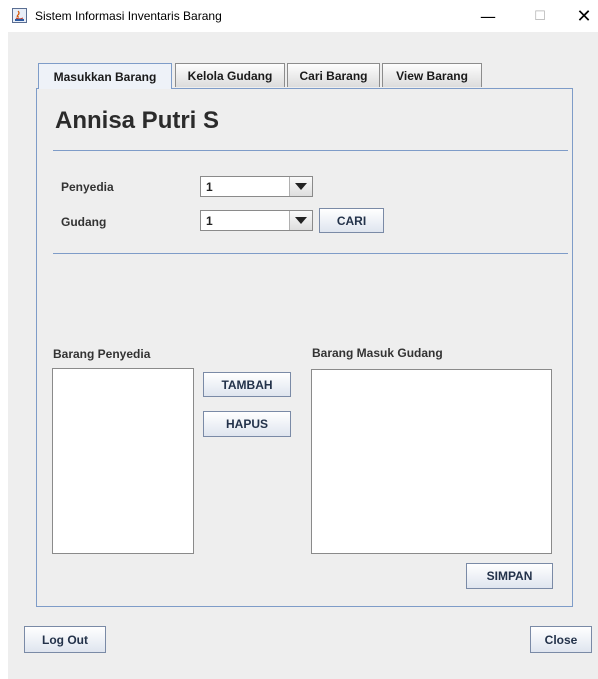  Describe the element at coordinates (299, 16) in the screenshot. I see `title-bar: Sistem Informasi Inventaris Barang — ☐ ✕` at that location.